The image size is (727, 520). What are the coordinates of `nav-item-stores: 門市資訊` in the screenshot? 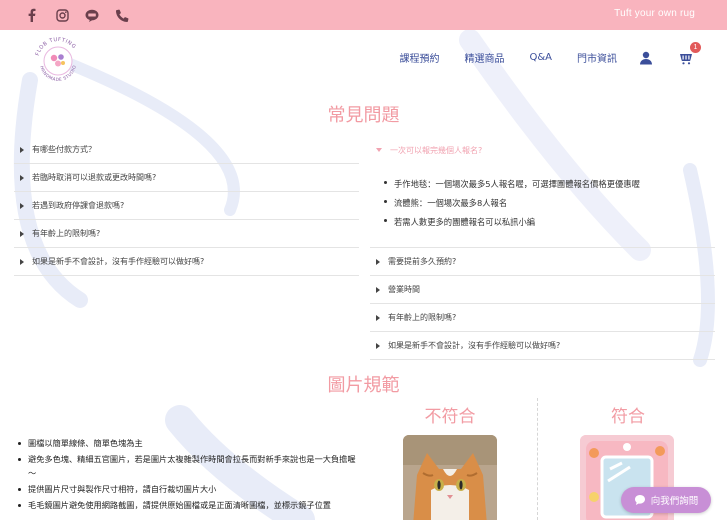 It's located at (597, 57).